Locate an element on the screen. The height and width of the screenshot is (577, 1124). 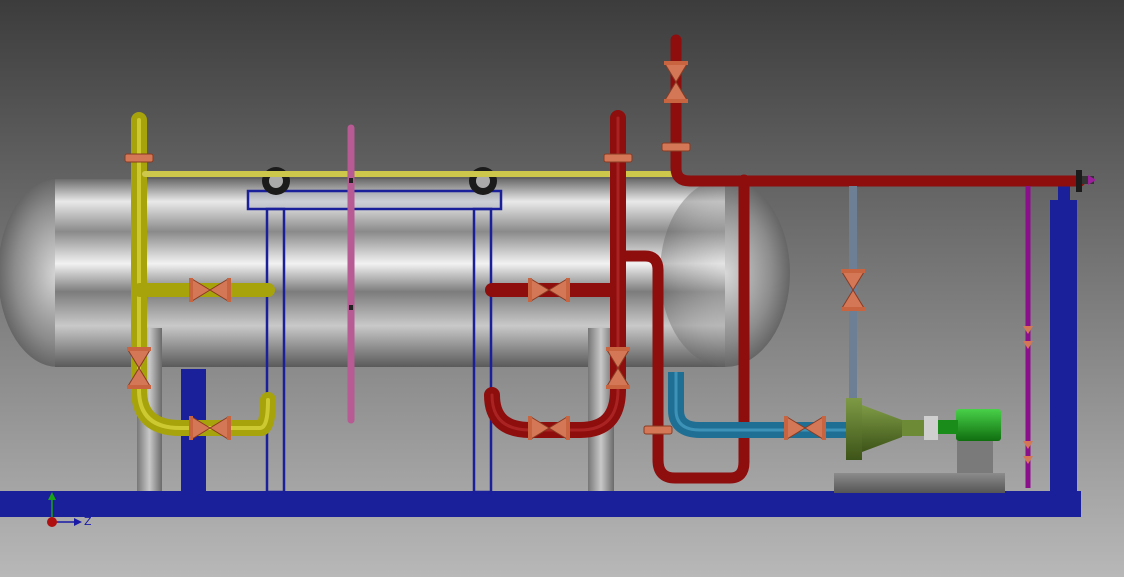
pump-base is located at coordinates (919, 483).